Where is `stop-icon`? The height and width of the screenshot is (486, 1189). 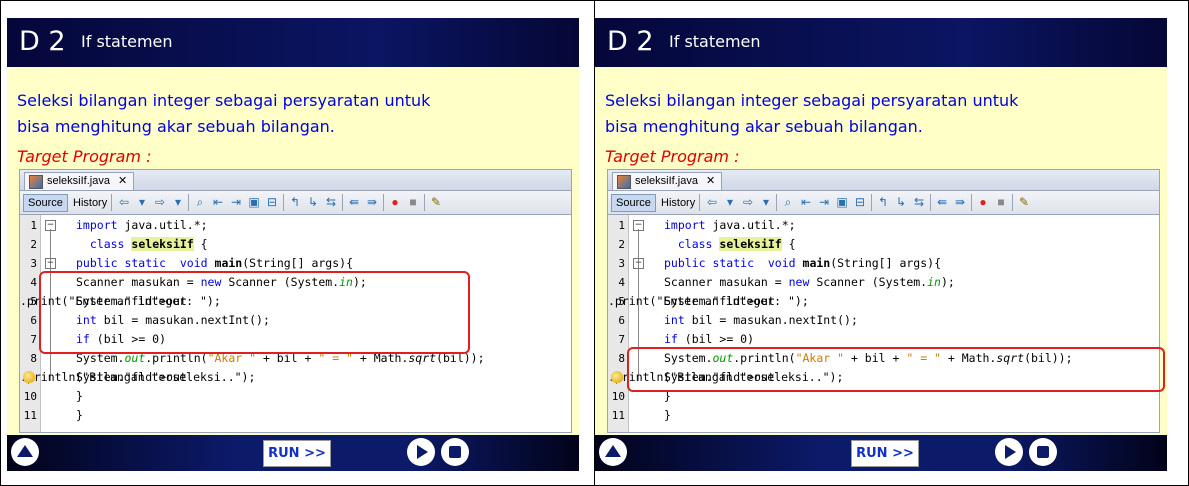 stop-icon is located at coordinates (1043, 452).